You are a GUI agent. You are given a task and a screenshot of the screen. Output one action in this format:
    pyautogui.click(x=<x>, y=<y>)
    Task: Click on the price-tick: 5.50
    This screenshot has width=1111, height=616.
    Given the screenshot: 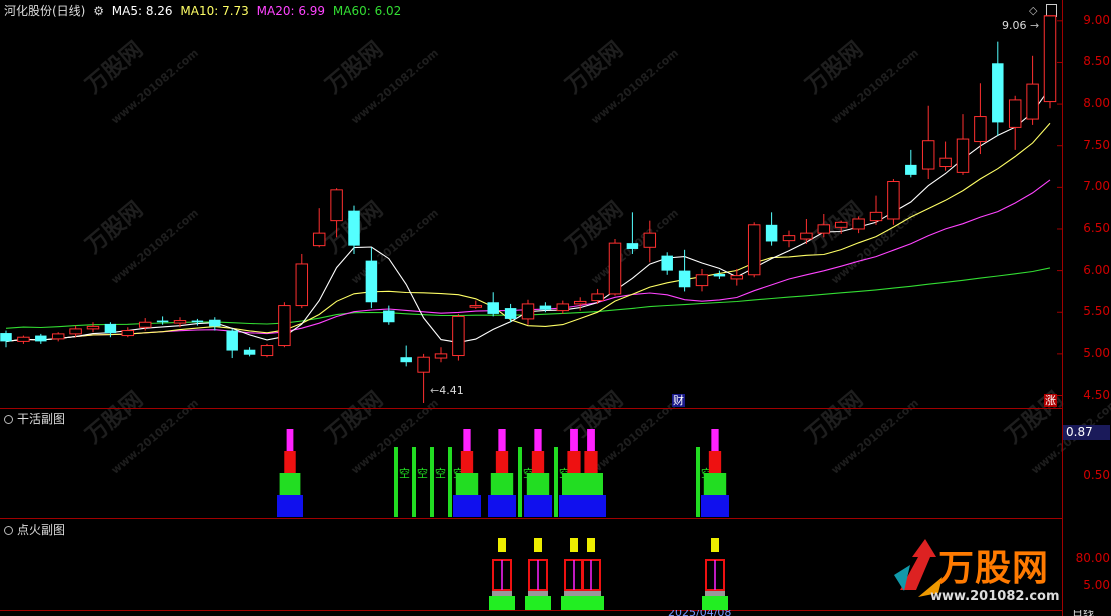 What is the action you would take?
    pyautogui.click(x=1096, y=311)
    